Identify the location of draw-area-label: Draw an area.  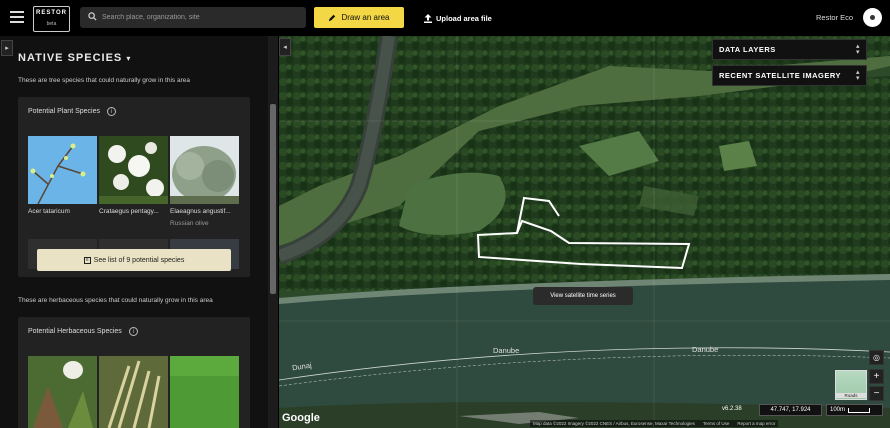
(365, 17).